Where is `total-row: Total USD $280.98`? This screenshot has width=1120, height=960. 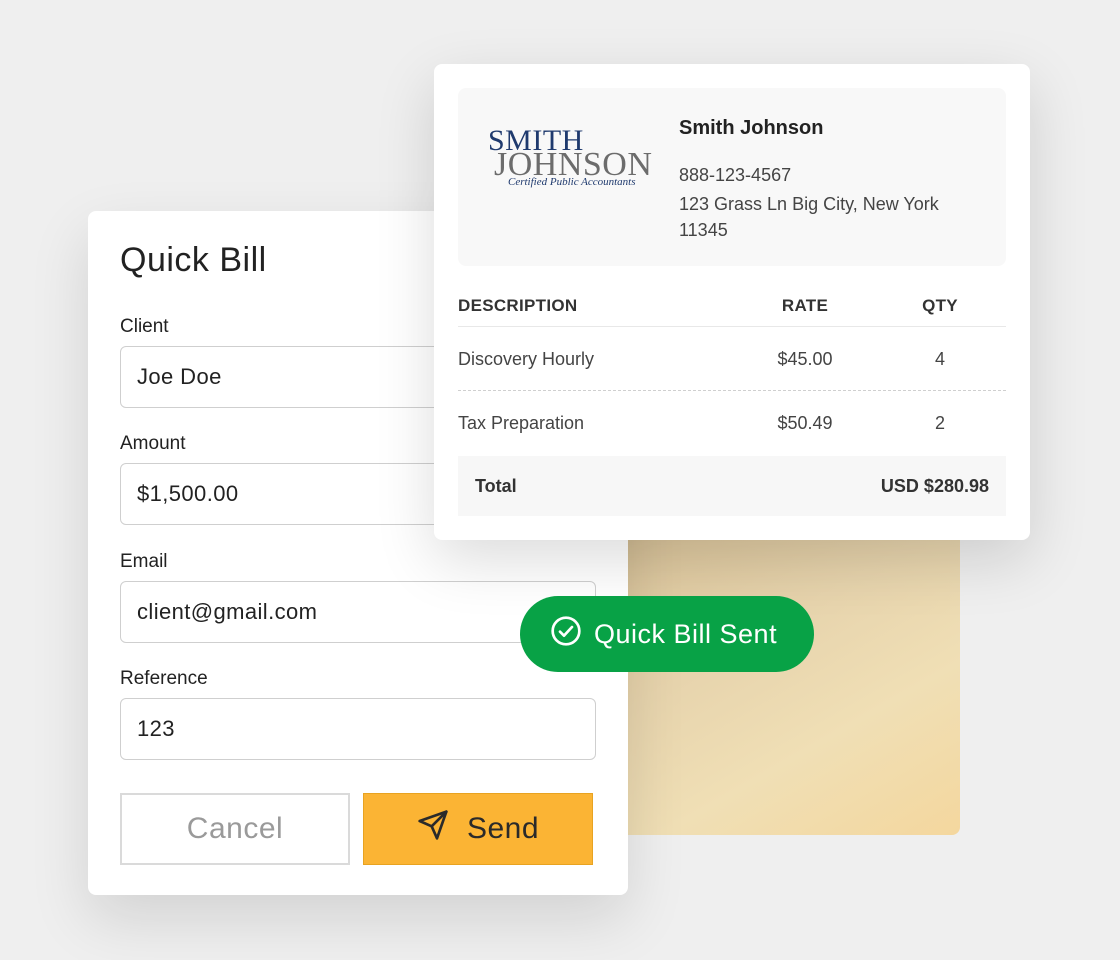 total-row: Total USD $280.98 is located at coordinates (732, 486).